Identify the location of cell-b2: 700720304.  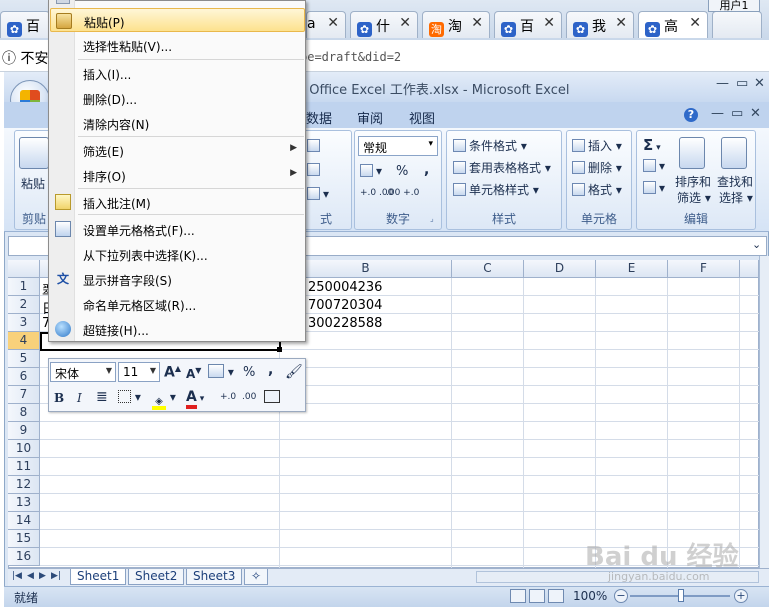
(345, 305).